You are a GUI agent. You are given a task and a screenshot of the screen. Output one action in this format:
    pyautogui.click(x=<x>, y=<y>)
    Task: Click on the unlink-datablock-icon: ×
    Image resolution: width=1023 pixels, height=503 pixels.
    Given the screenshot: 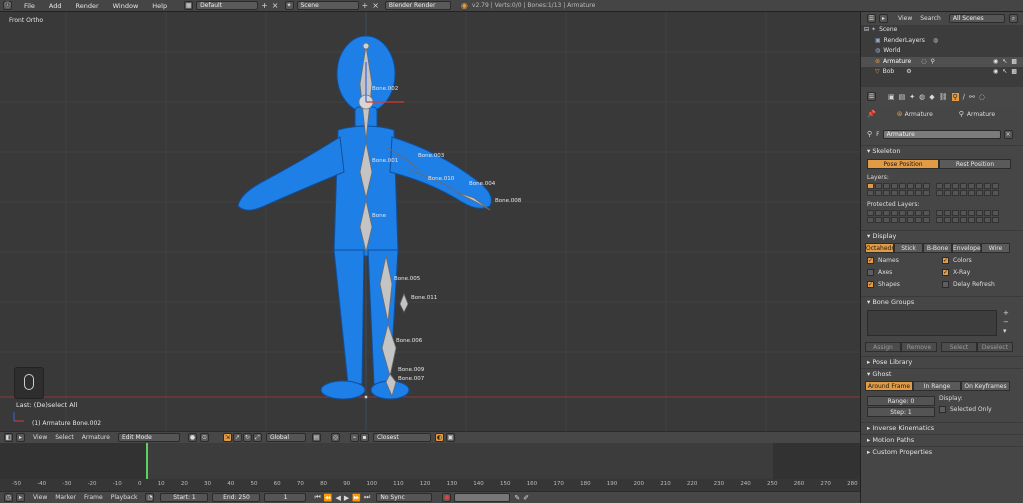 What is the action you would take?
    pyautogui.click(x=1008, y=134)
    